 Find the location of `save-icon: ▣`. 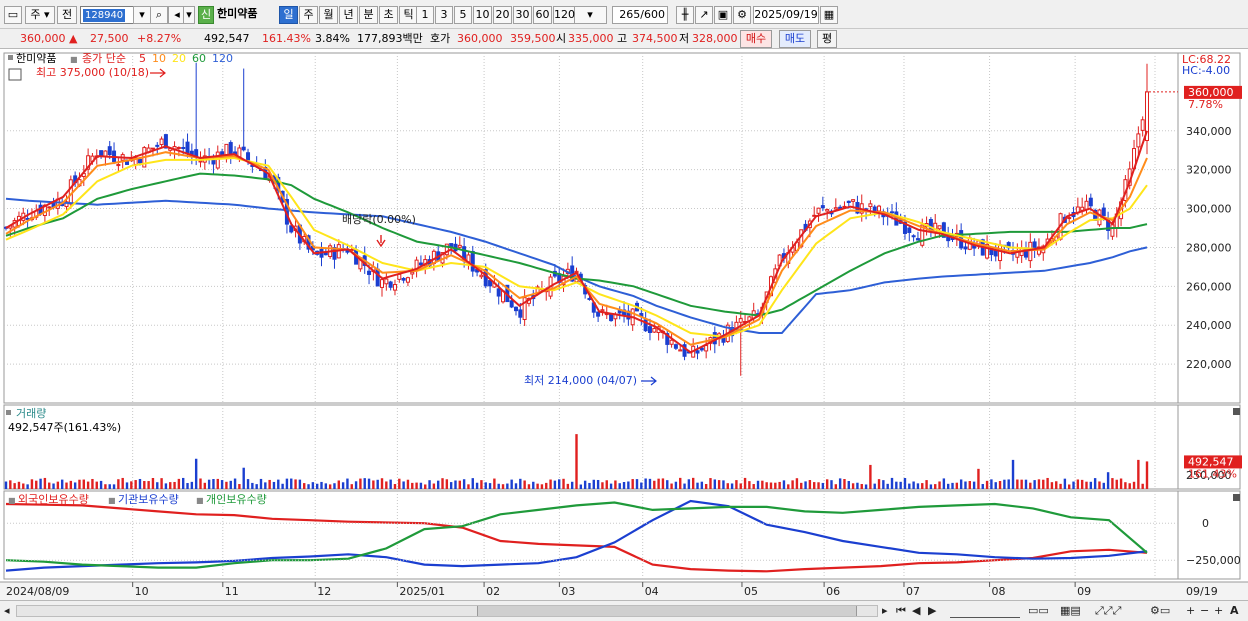

save-icon: ▣ is located at coordinates (723, 15).